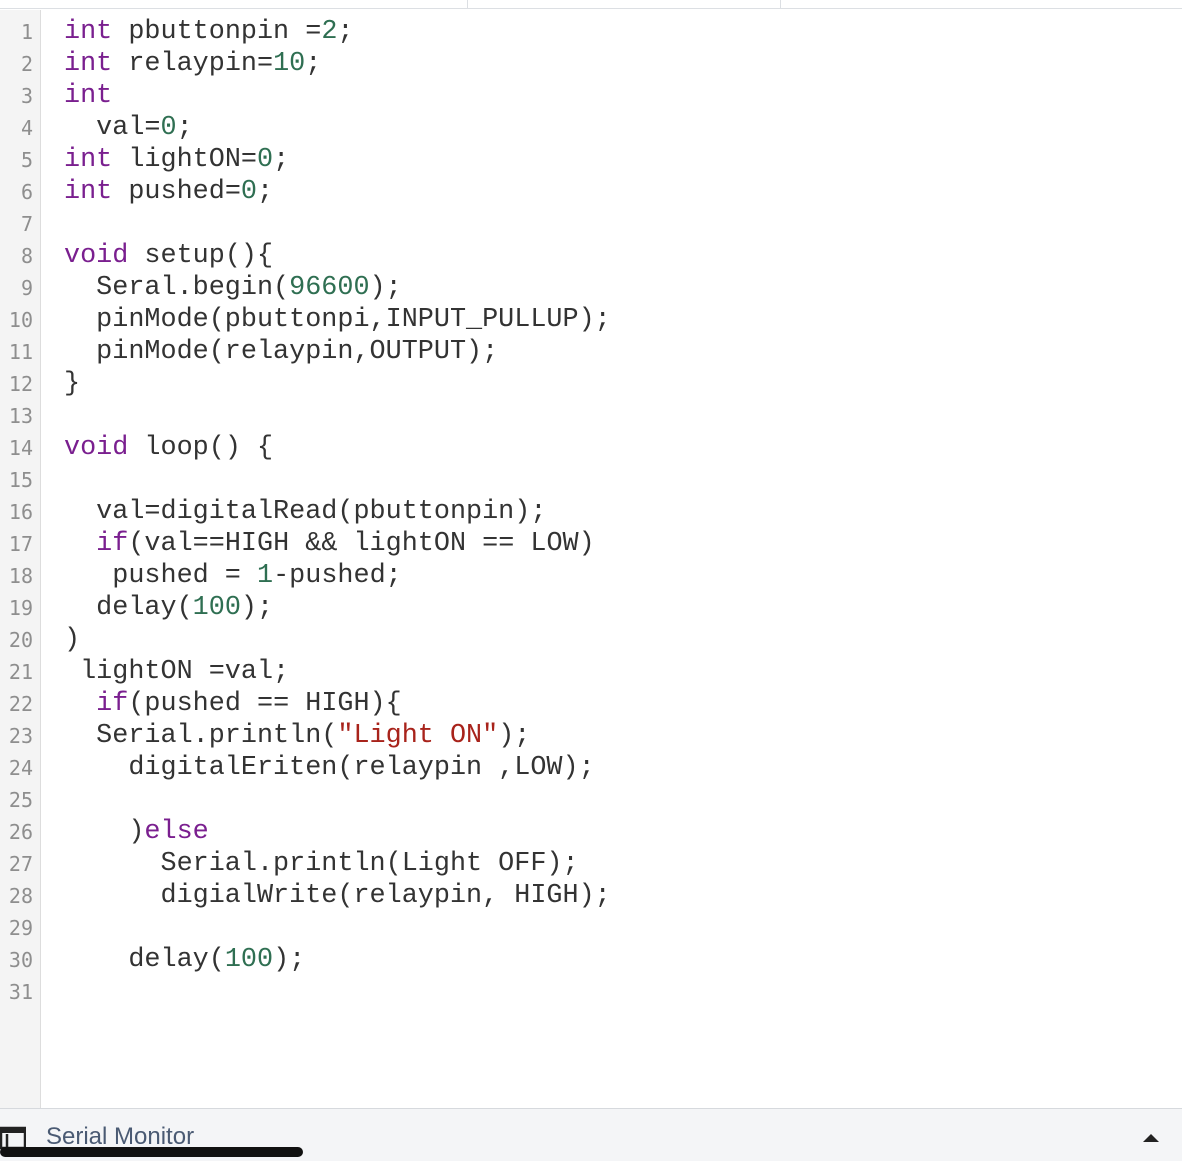 This screenshot has width=1182, height=1161. Describe the element at coordinates (112, 128) in the screenshot. I see `code-token: val=` at that location.